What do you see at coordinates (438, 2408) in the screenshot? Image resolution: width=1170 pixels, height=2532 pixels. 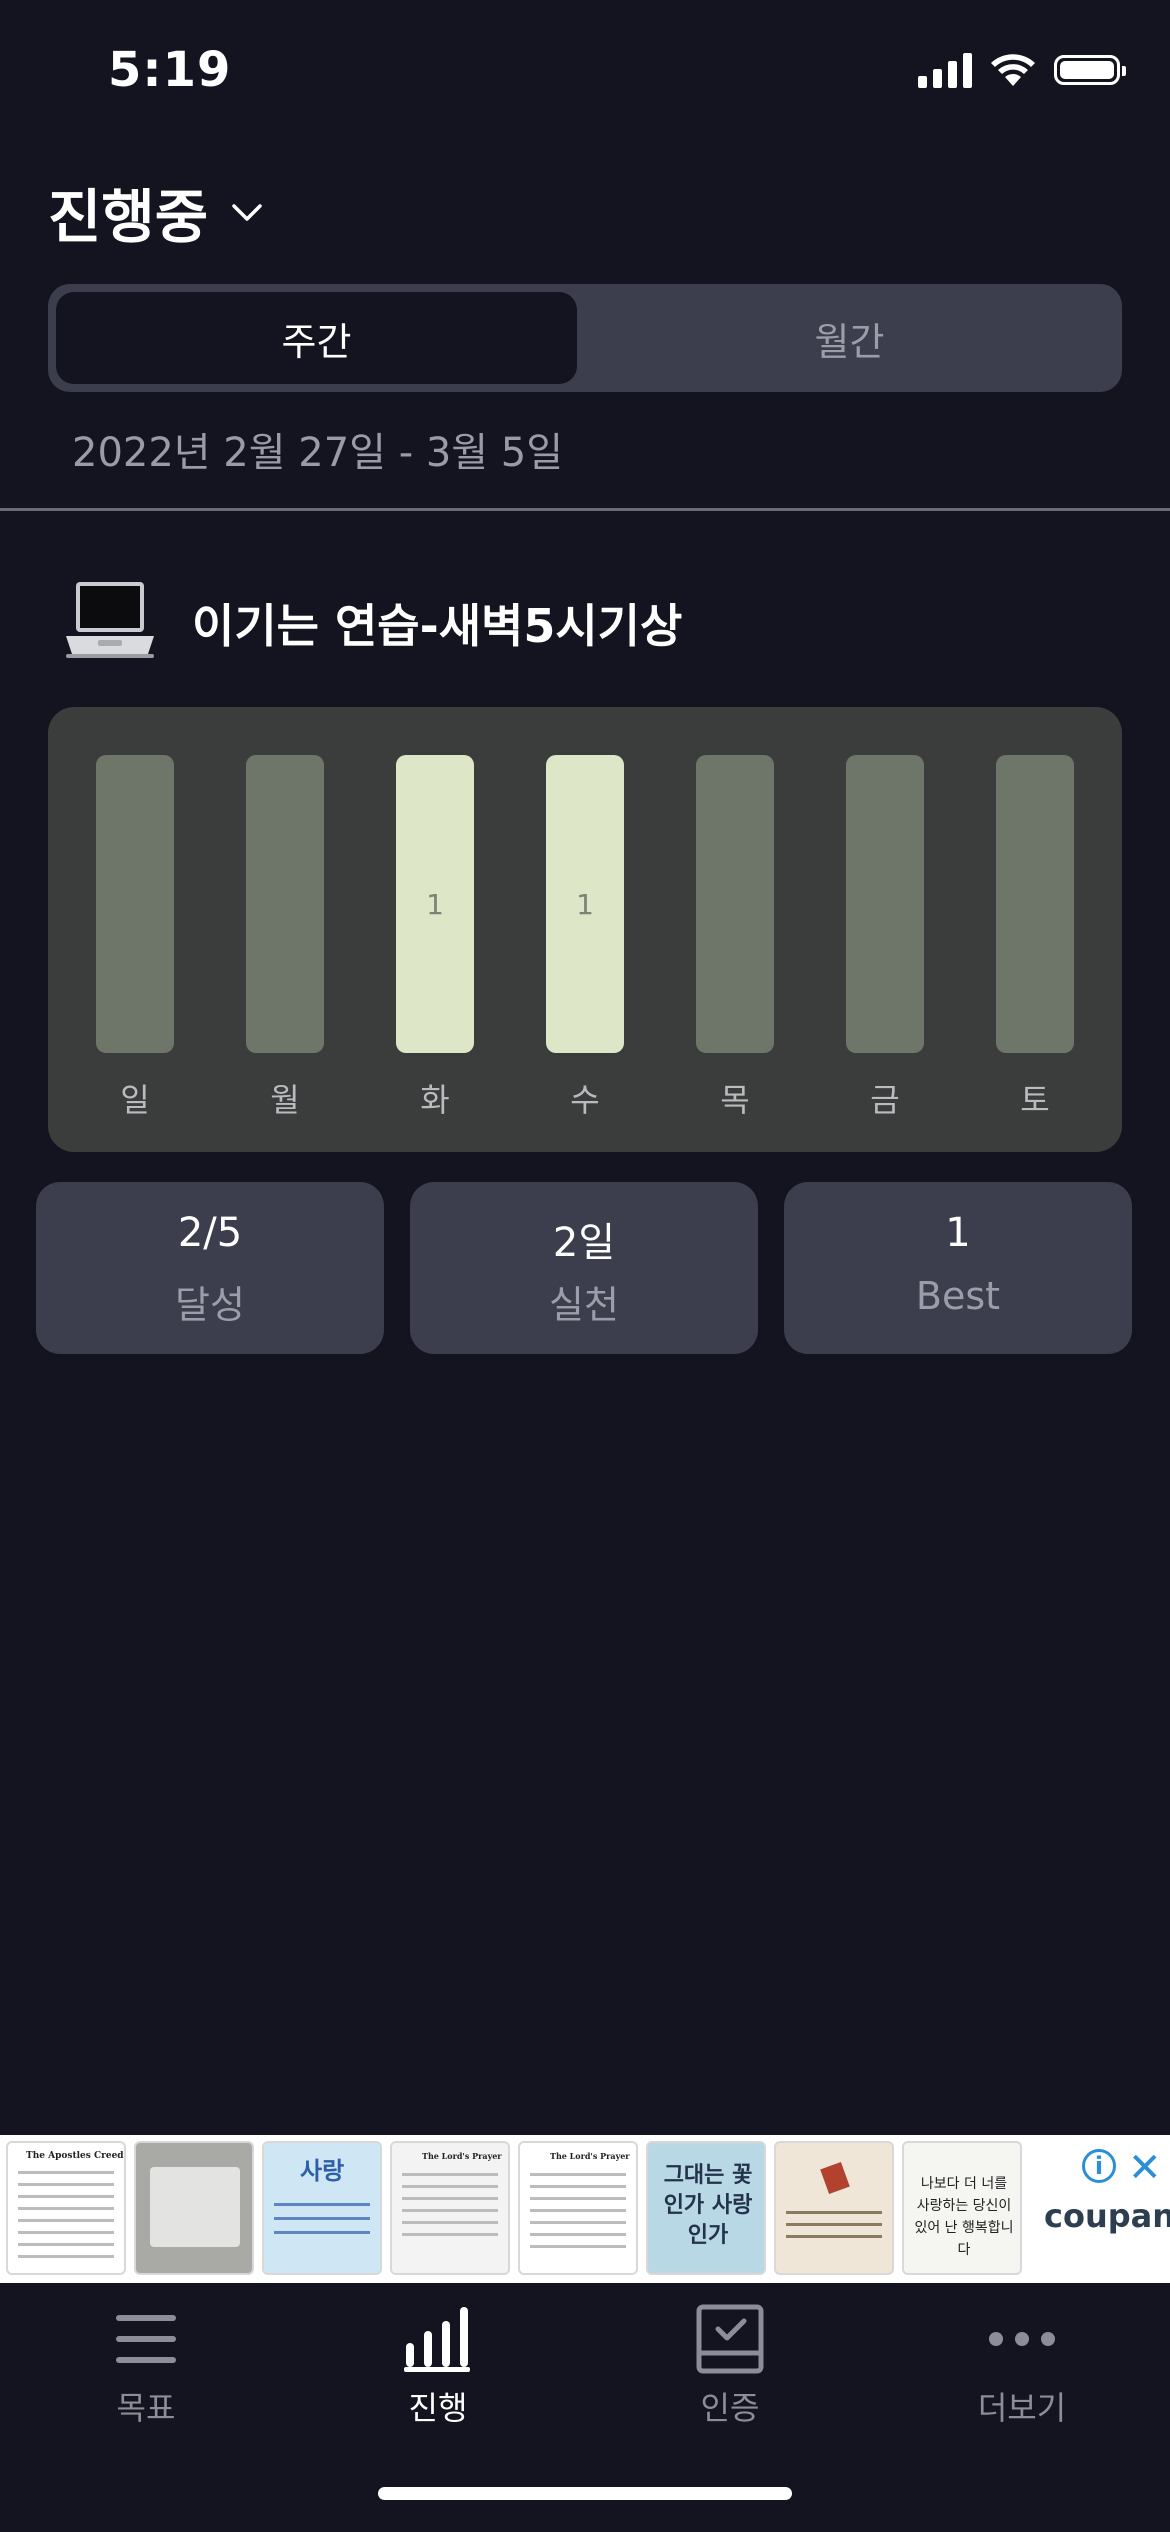 I see `tab-label: 진행` at bounding box center [438, 2408].